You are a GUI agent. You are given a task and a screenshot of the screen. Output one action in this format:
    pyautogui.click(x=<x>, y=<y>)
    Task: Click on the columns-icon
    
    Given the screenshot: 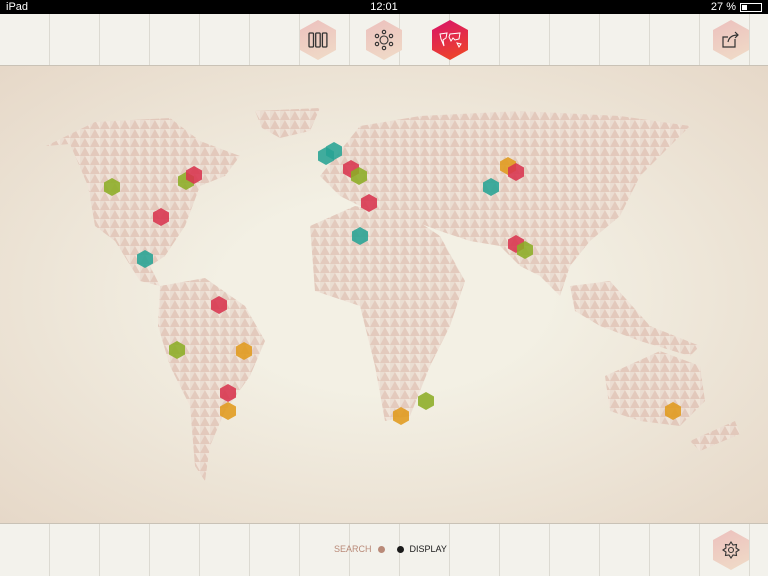 What is the action you would take?
    pyautogui.click(x=318, y=40)
    